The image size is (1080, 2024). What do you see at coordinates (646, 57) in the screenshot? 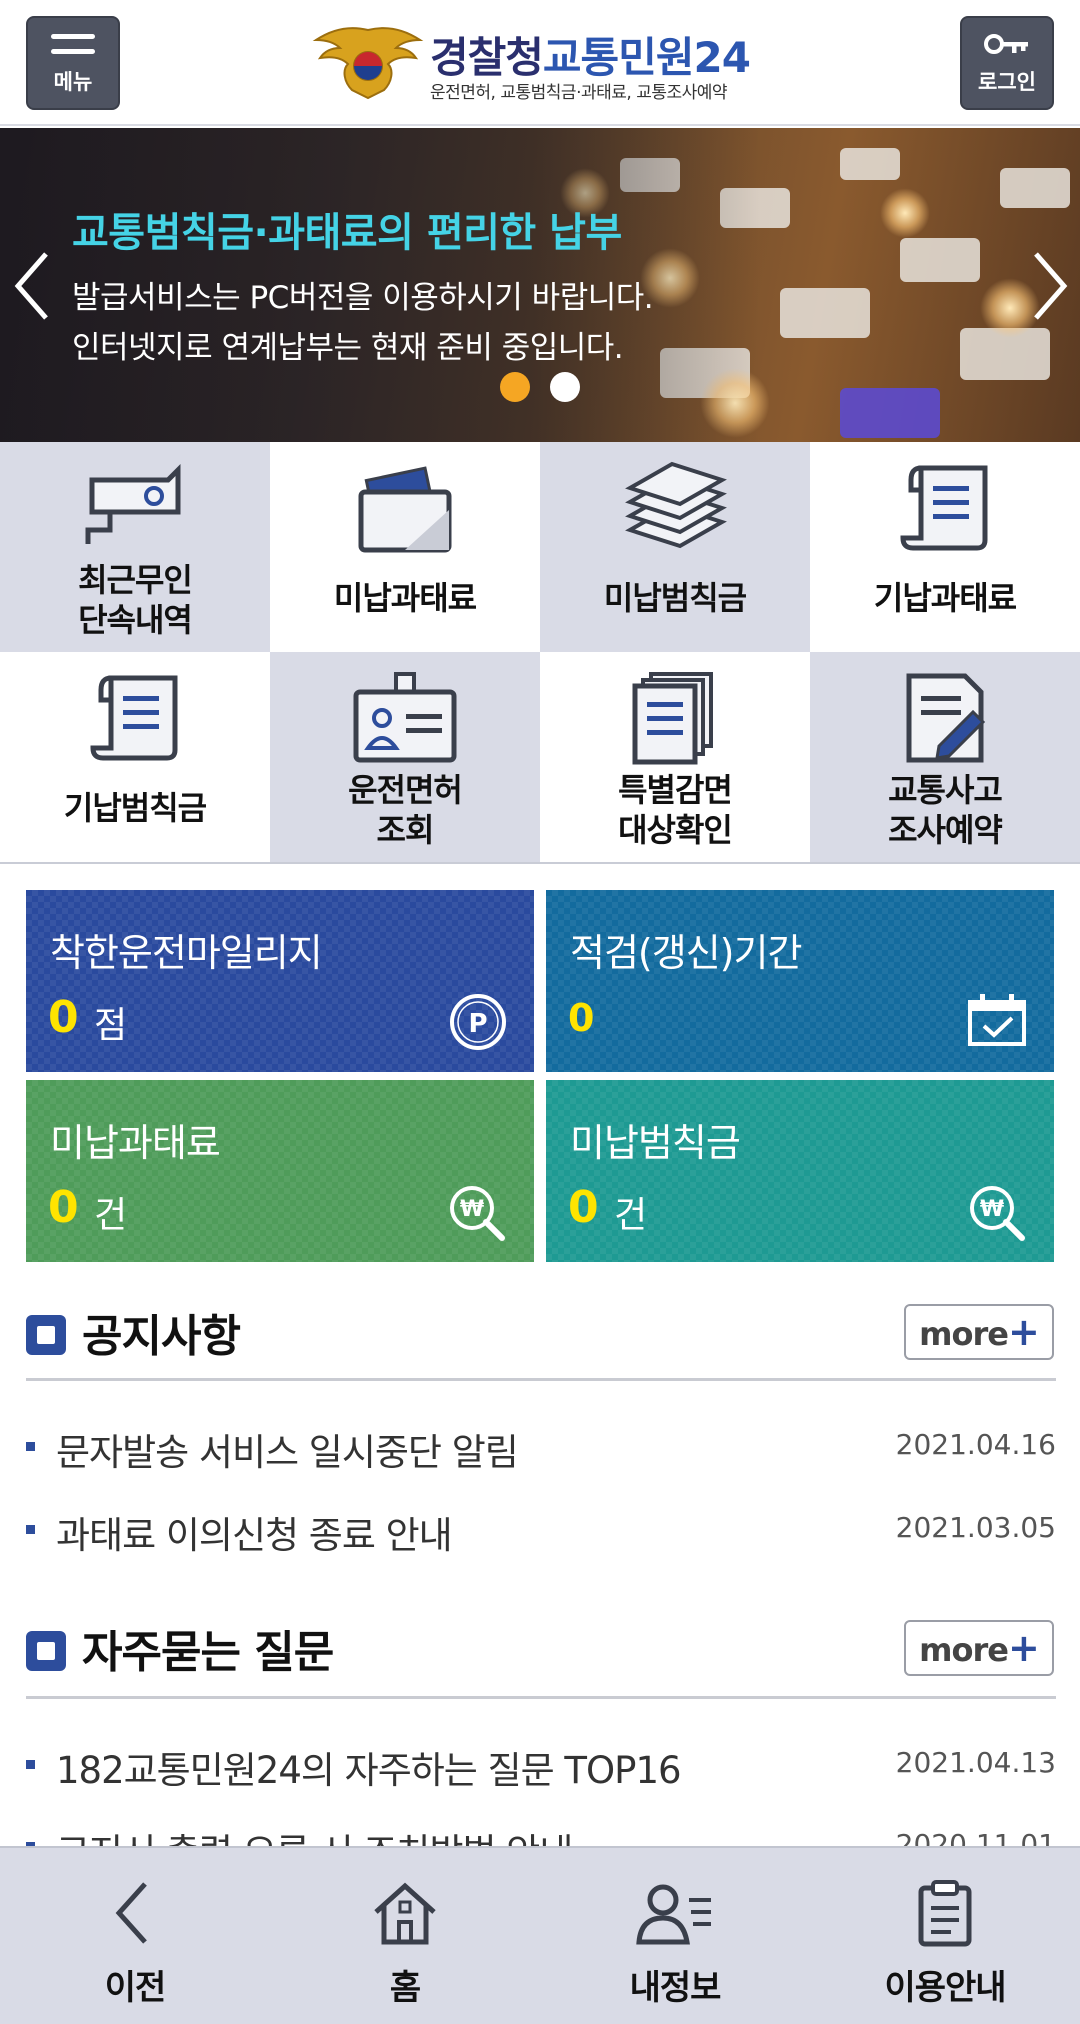
I see `logo-title-service: 교통민원24` at bounding box center [646, 57].